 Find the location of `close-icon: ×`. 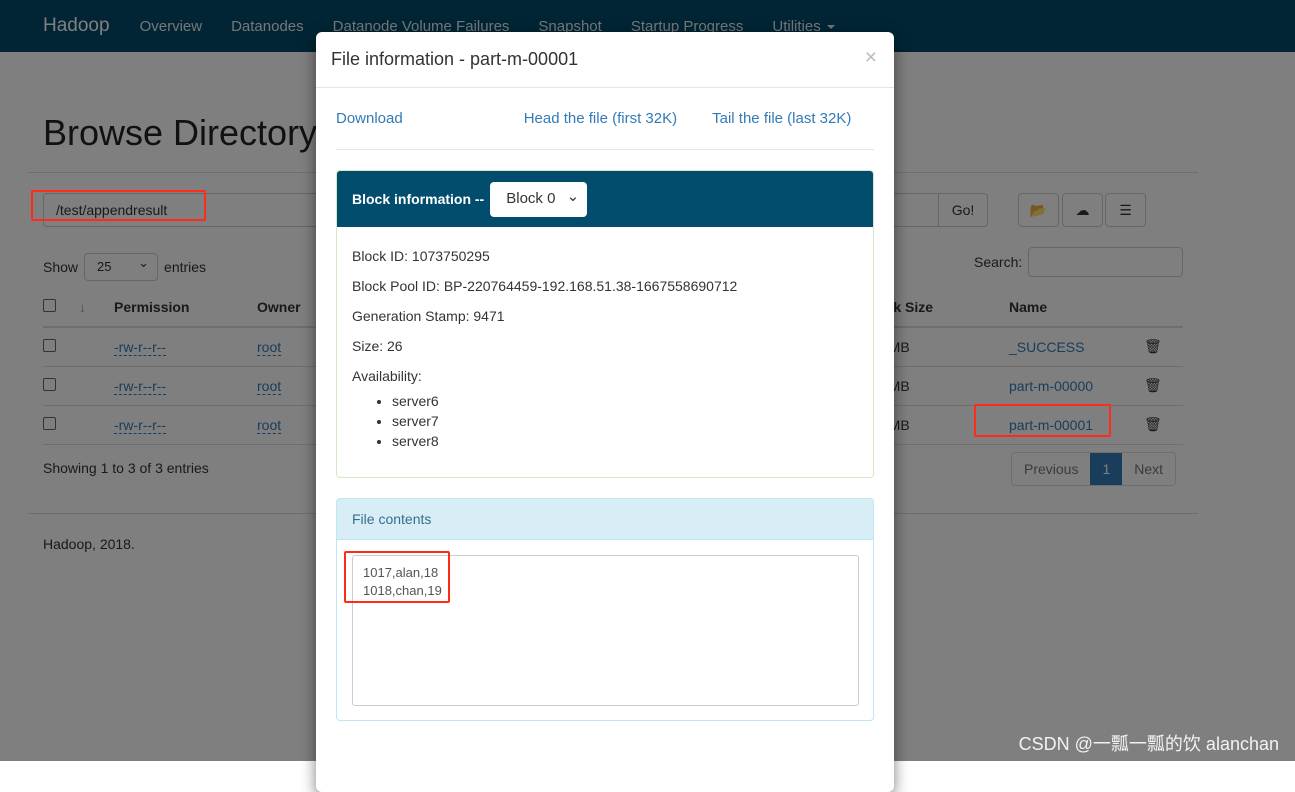

close-icon: × is located at coordinates (871, 58).